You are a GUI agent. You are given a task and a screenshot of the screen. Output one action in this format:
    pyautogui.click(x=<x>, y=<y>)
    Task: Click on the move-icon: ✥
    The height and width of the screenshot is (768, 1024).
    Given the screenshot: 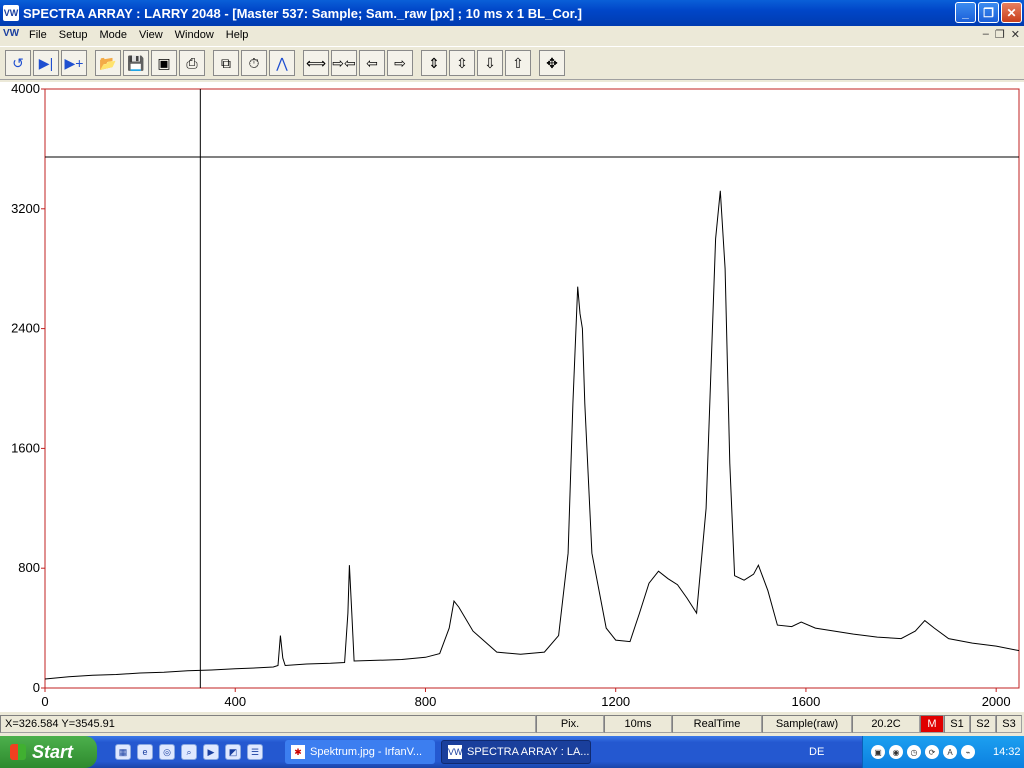 What is the action you would take?
    pyautogui.click(x=552, y=63)
    